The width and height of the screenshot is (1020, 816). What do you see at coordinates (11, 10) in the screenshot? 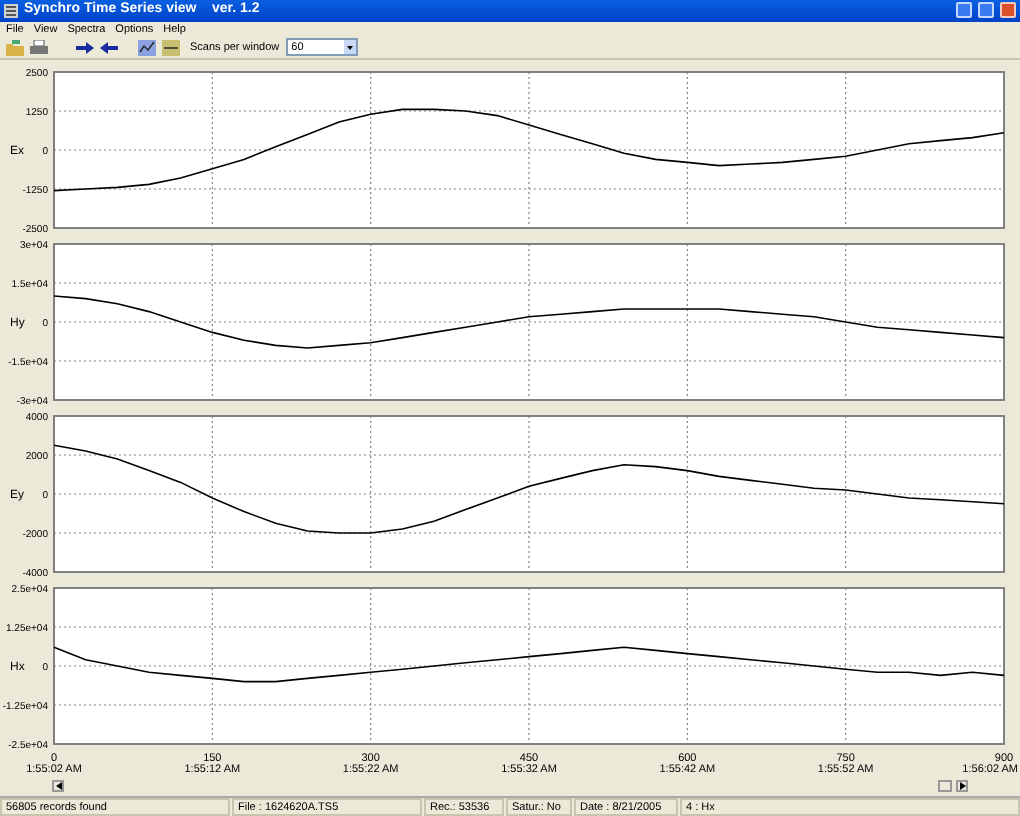
I see `app-icon` at bounding box center [11, 10].